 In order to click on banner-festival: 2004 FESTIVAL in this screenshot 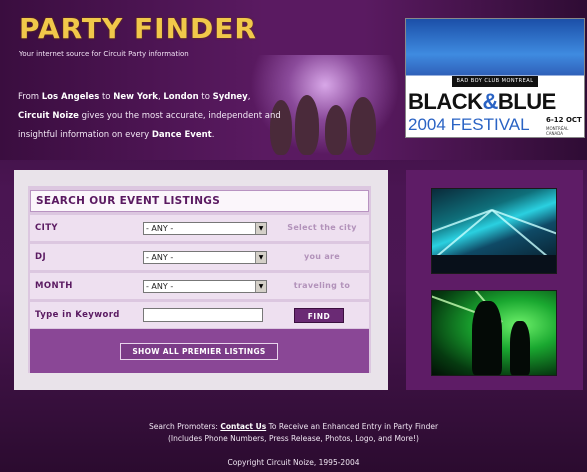, I will do `click(469, 124)`.